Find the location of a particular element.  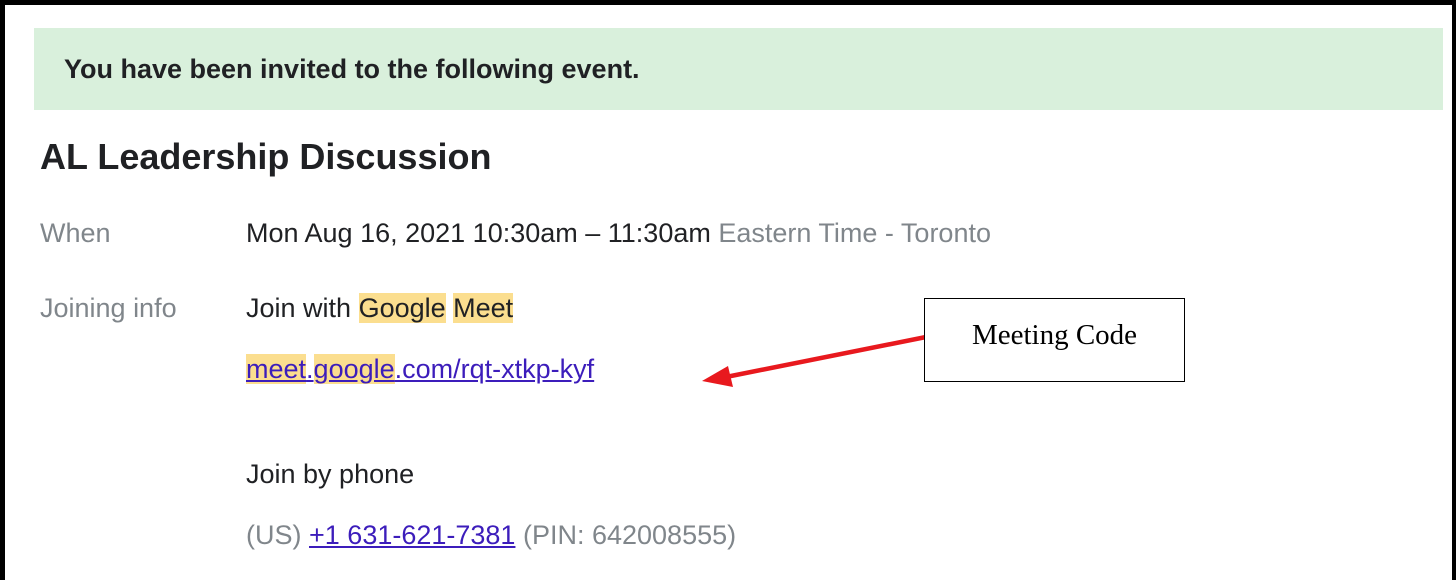

annotation-arrow is located at coordinates (814, 360).